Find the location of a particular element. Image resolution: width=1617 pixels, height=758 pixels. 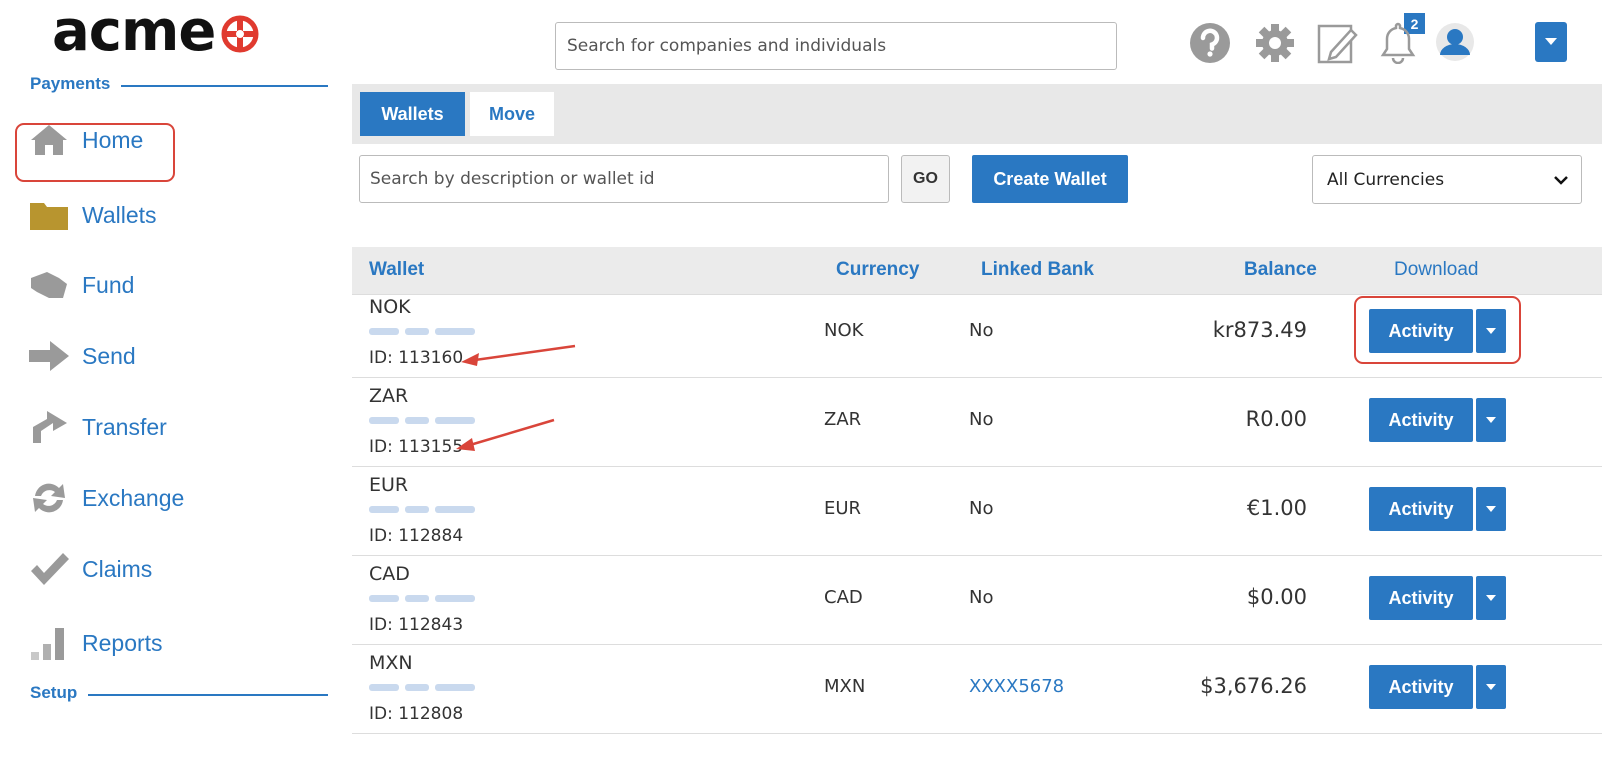

section-title-setup: Setup is located at coordinates (54, 692).